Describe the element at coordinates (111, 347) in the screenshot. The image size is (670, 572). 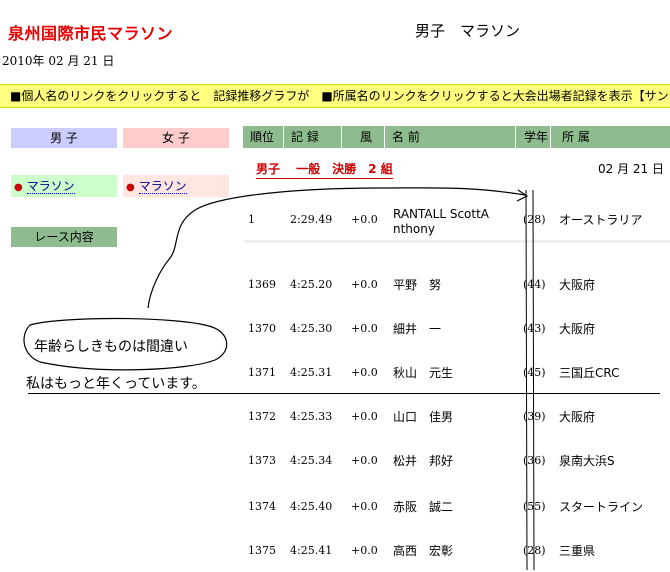
I see `annotation-bubble-text: 年齢らしきものは間違い` at that location.